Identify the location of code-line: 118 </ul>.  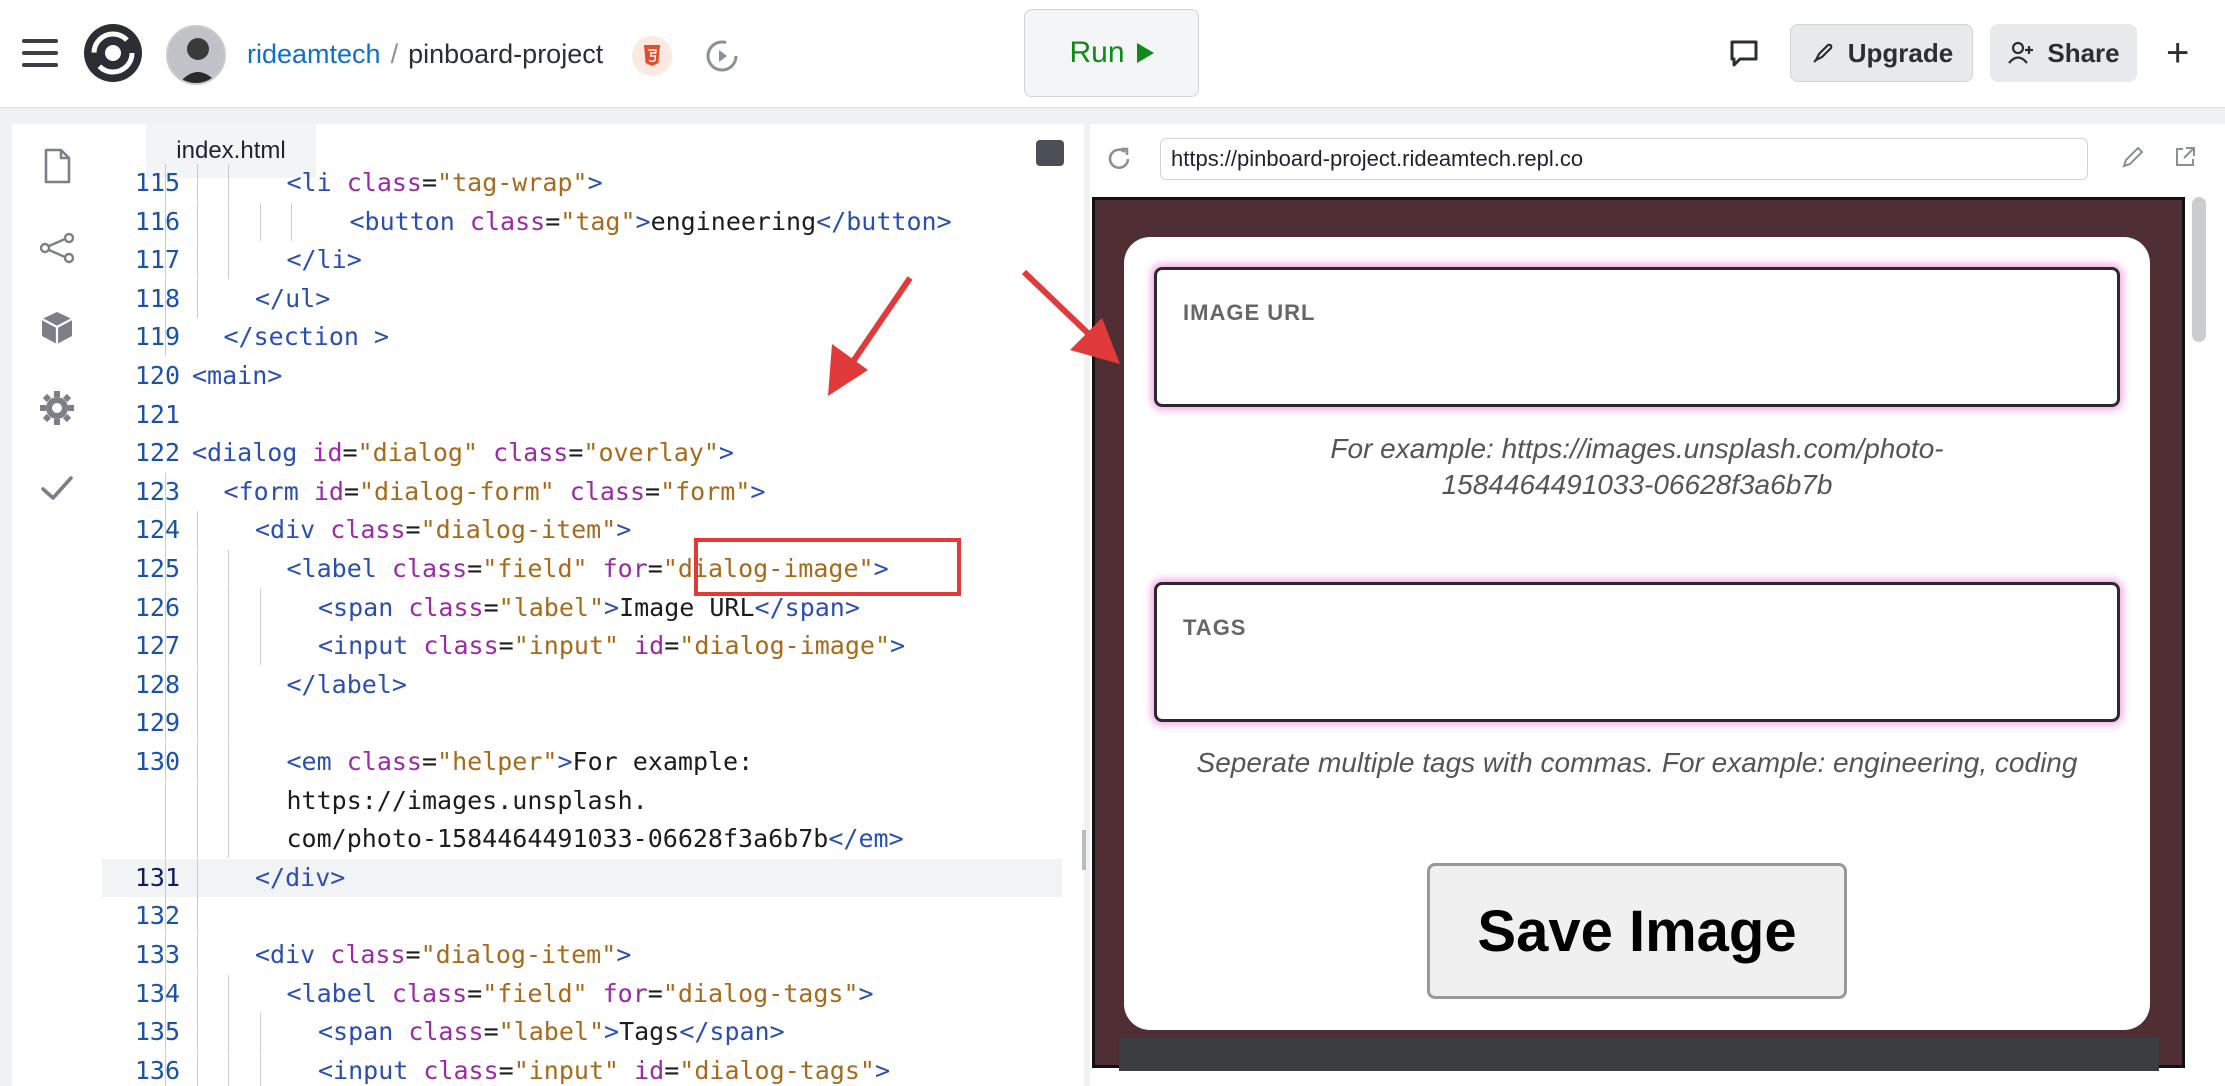
(582, 298).